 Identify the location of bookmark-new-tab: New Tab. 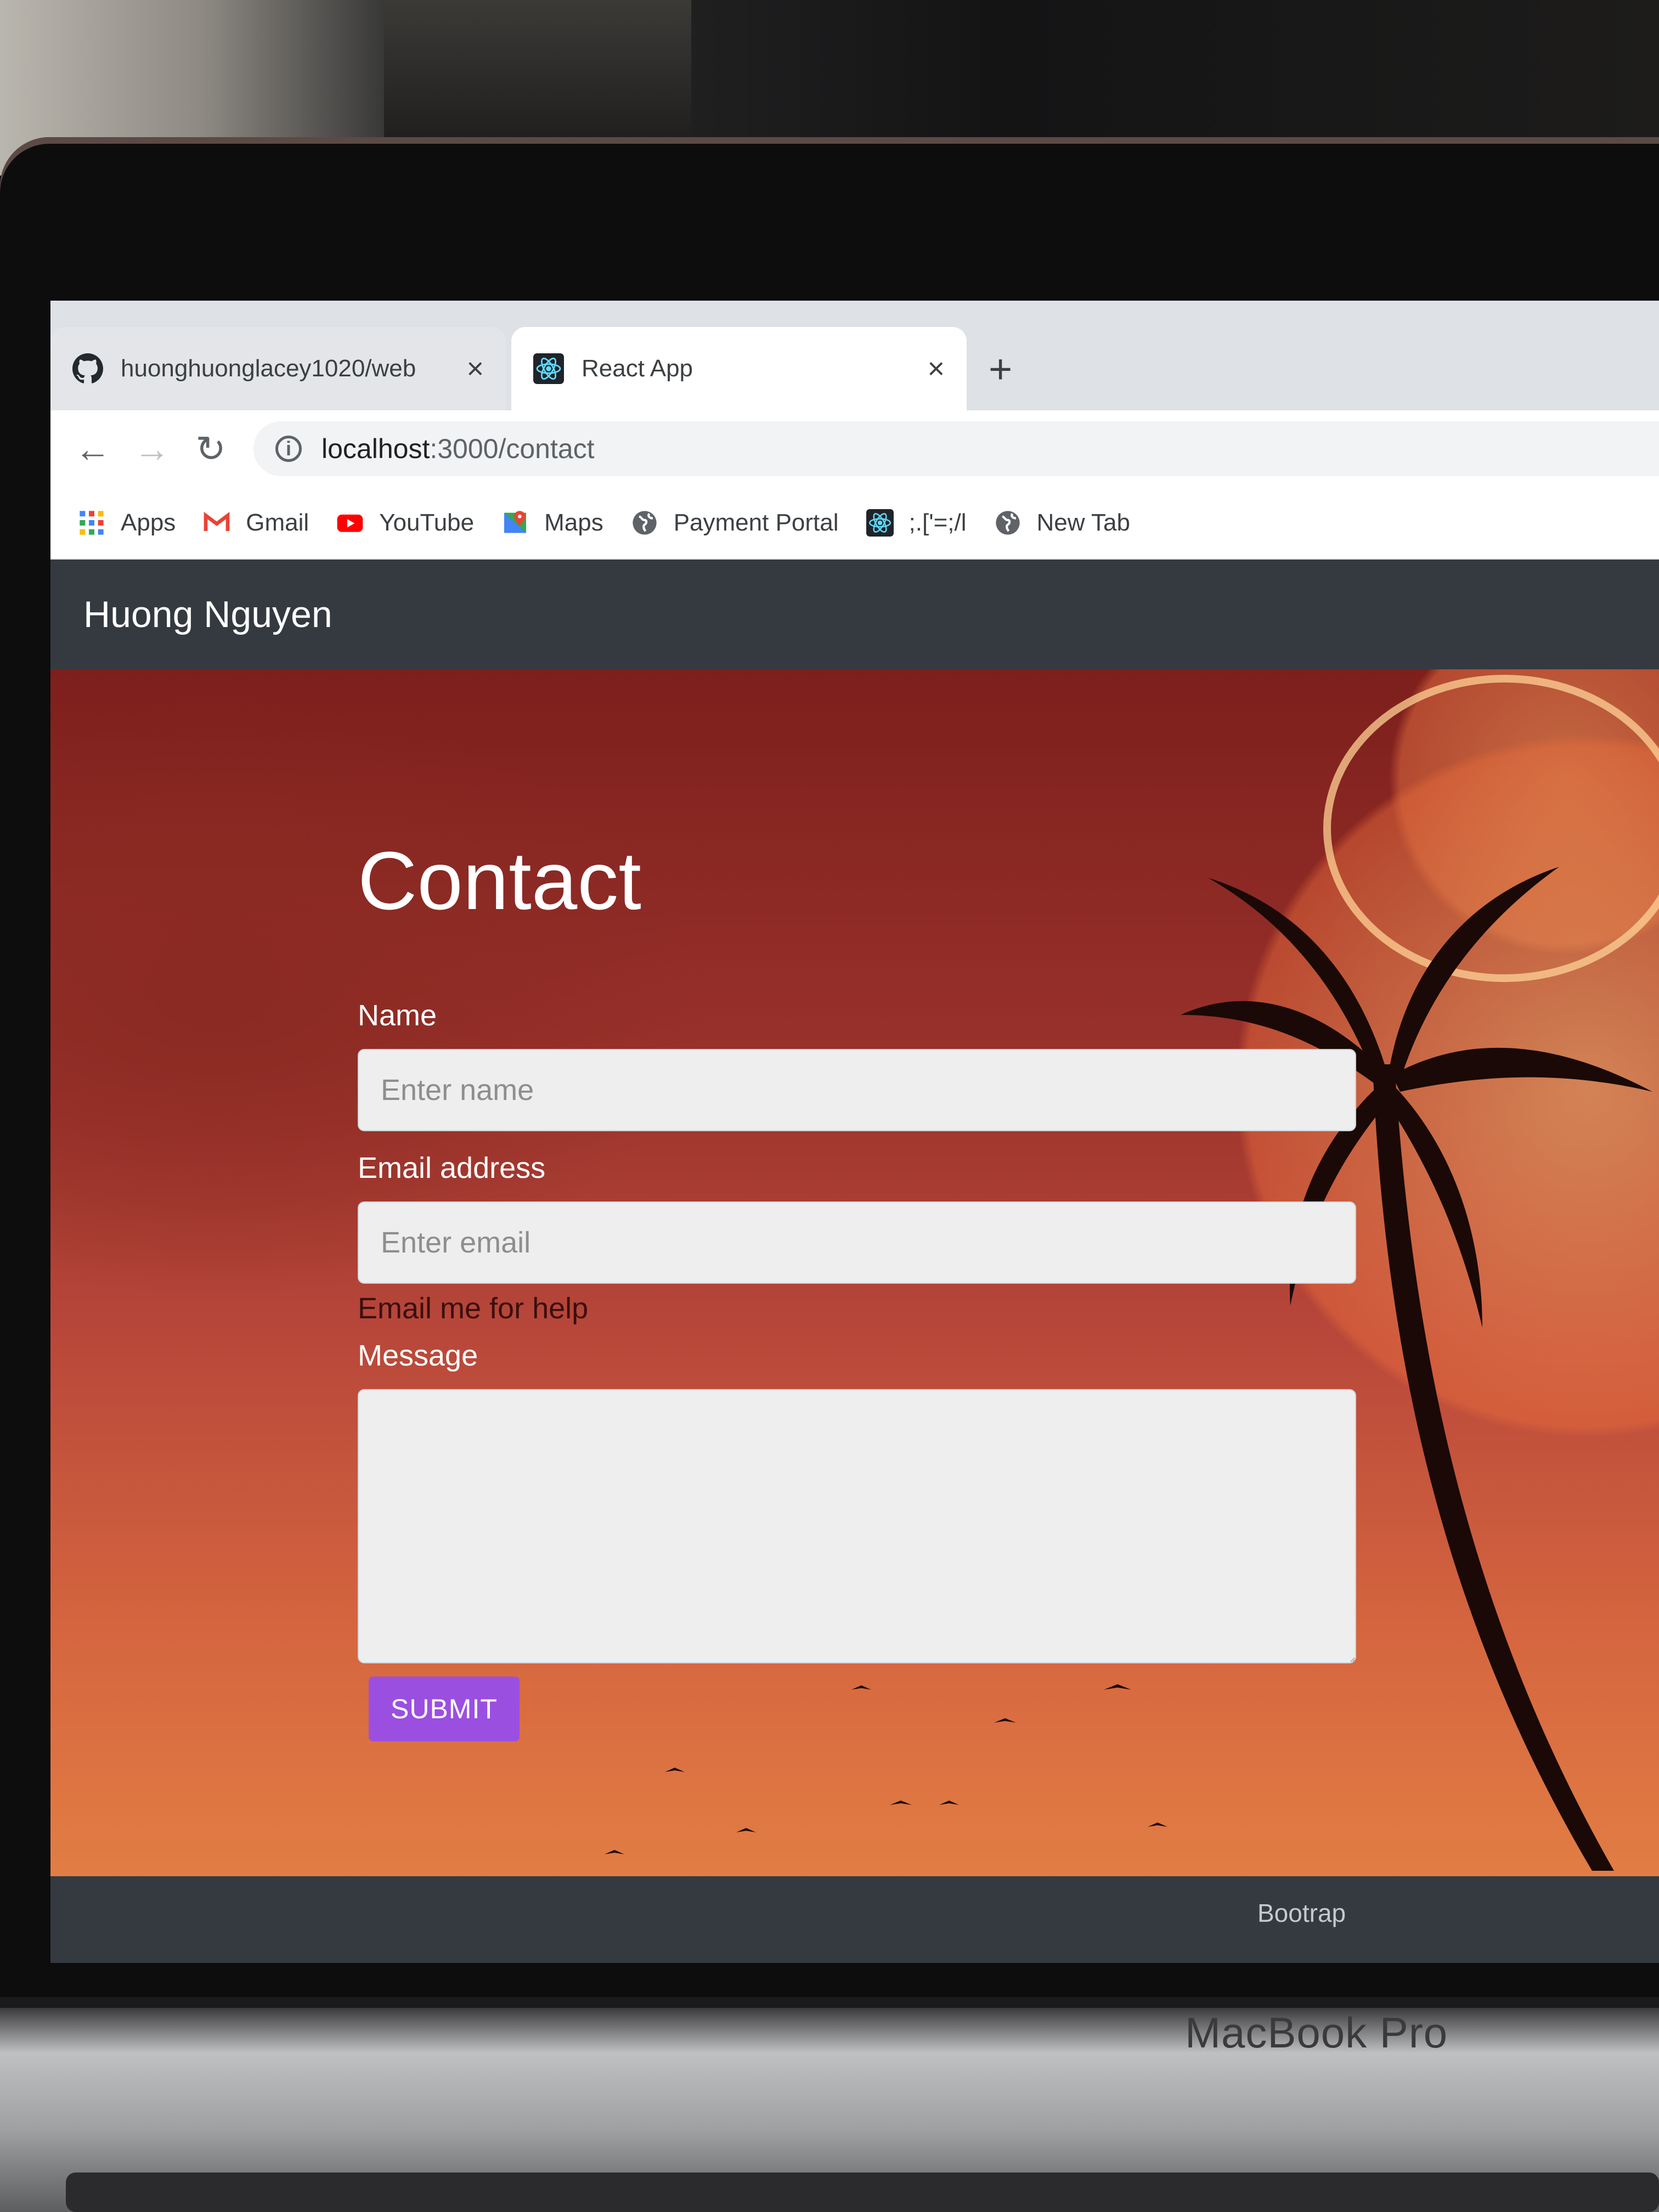
(1062, 523).